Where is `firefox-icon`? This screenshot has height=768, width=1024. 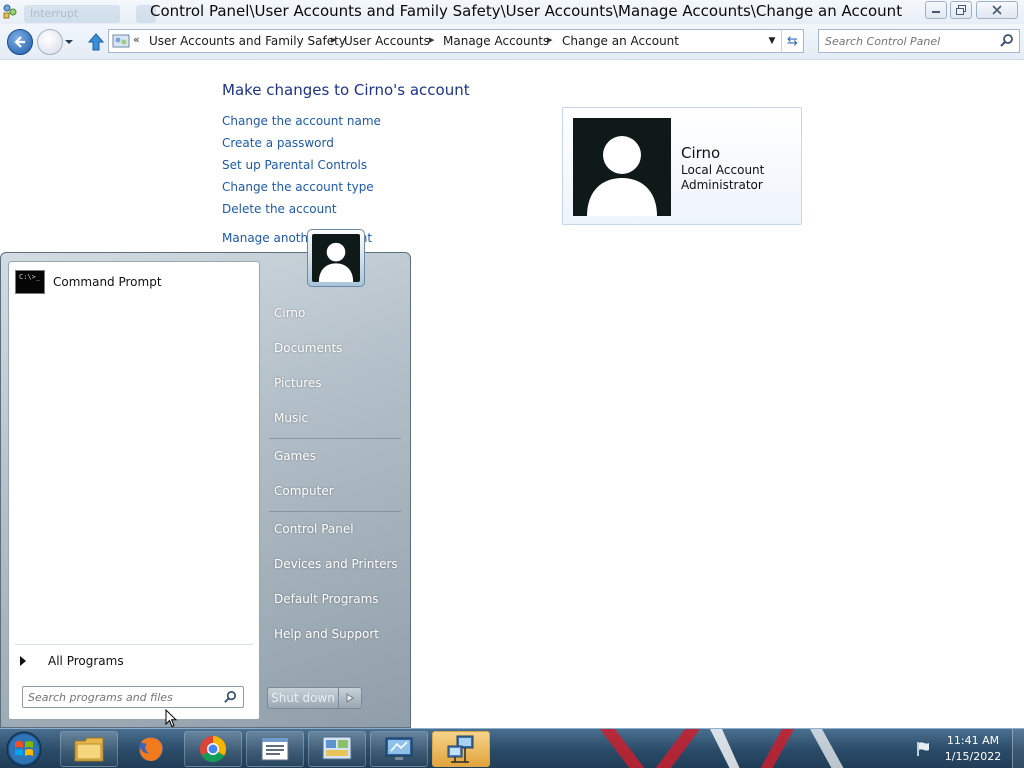
firefox-icon is located at coordinates (151, 749).